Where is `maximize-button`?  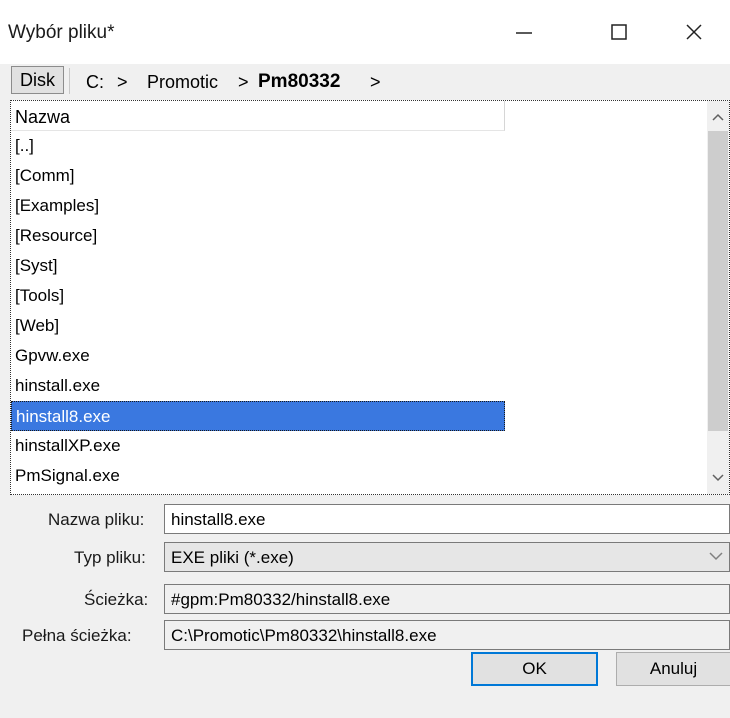 maximize-button is located at coordinates (619, 32).